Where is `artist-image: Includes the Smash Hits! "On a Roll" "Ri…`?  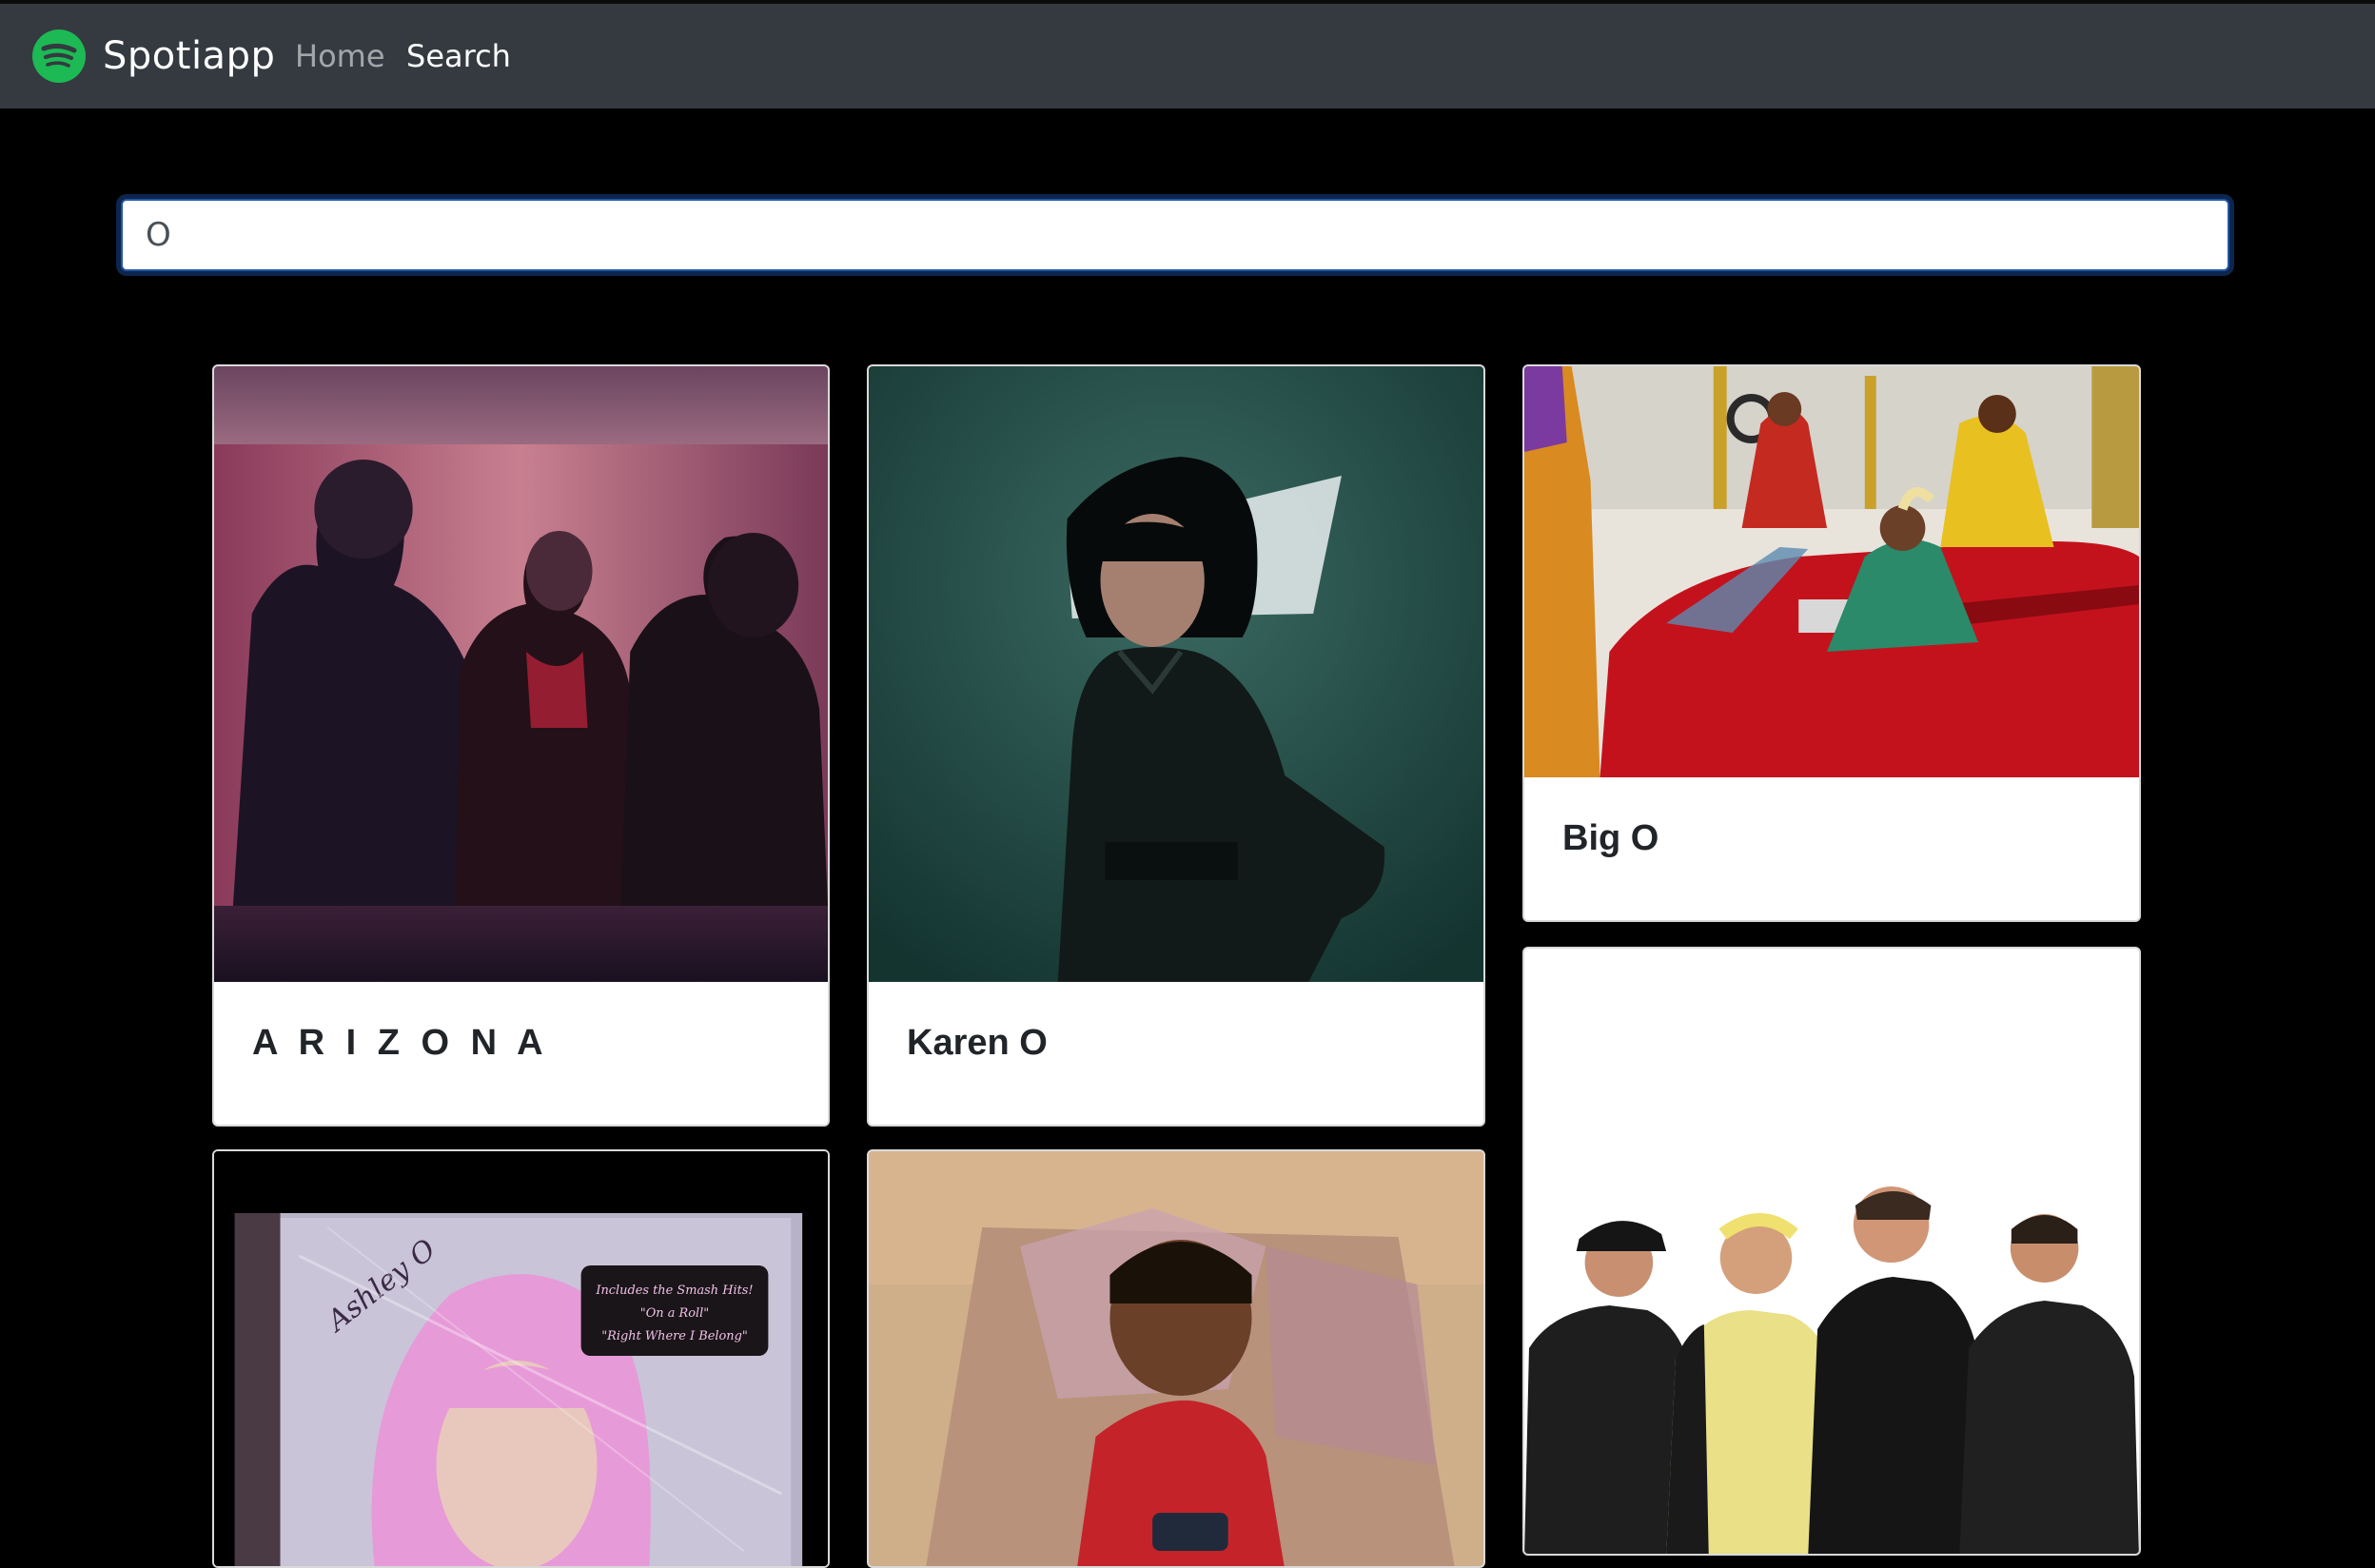
artist-image: Includes the Smash Hits! "On a Roll" "Ri… is located at coordinates (521, 1358).